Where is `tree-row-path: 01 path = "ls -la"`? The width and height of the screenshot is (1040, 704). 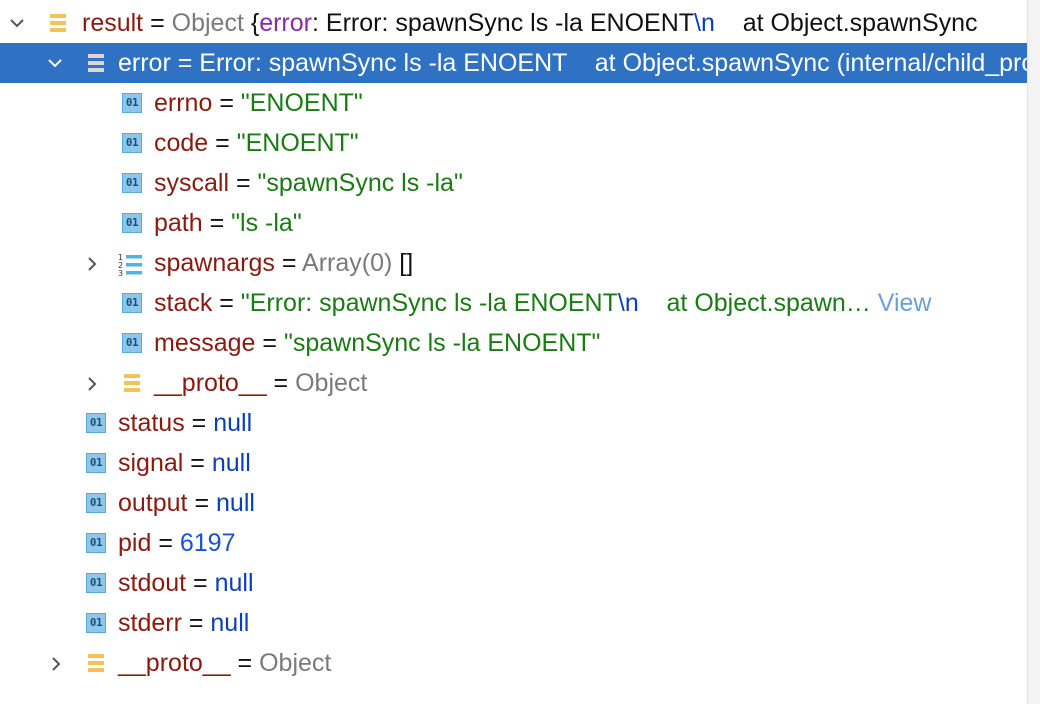 tree-row-path: 01 path = "ls -la" is located at coordinates (514, 223).